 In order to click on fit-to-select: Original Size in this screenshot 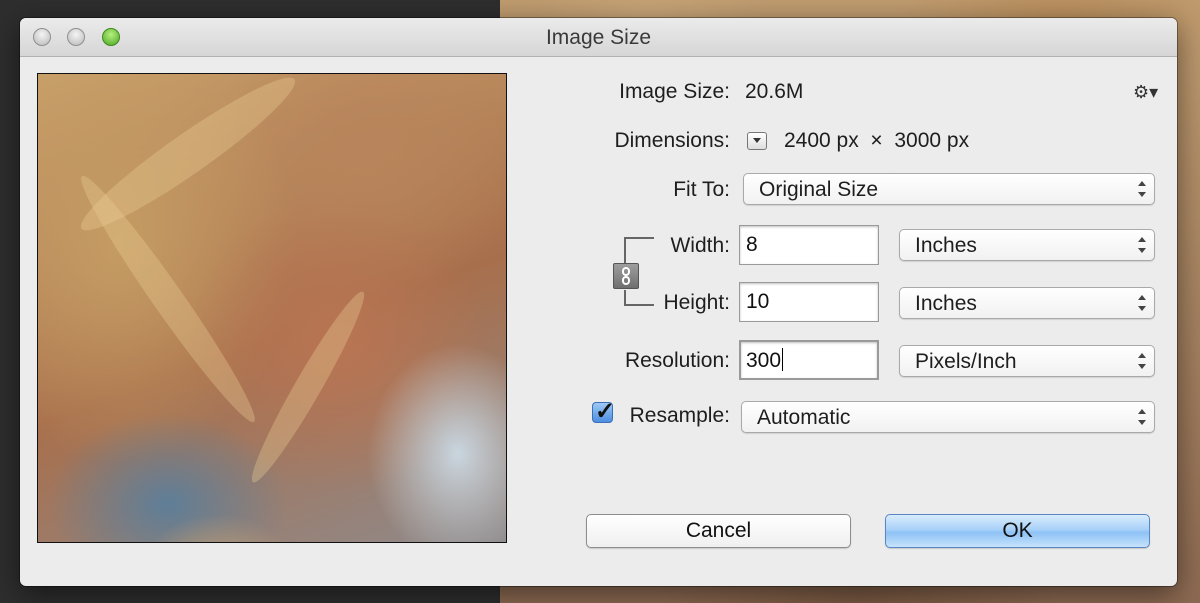, I will do `click(949, 189)`.